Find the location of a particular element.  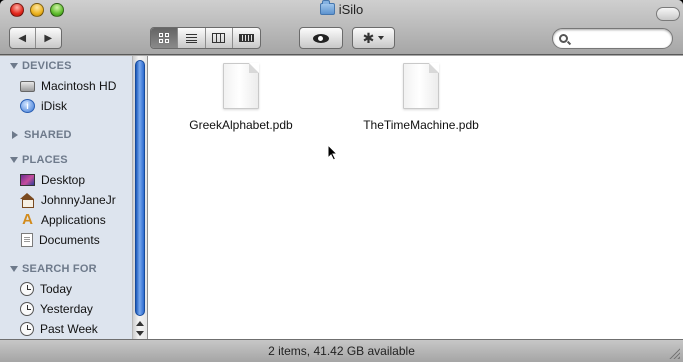

sidebar-item-label: Desktop is located at coordinates (63, 180).